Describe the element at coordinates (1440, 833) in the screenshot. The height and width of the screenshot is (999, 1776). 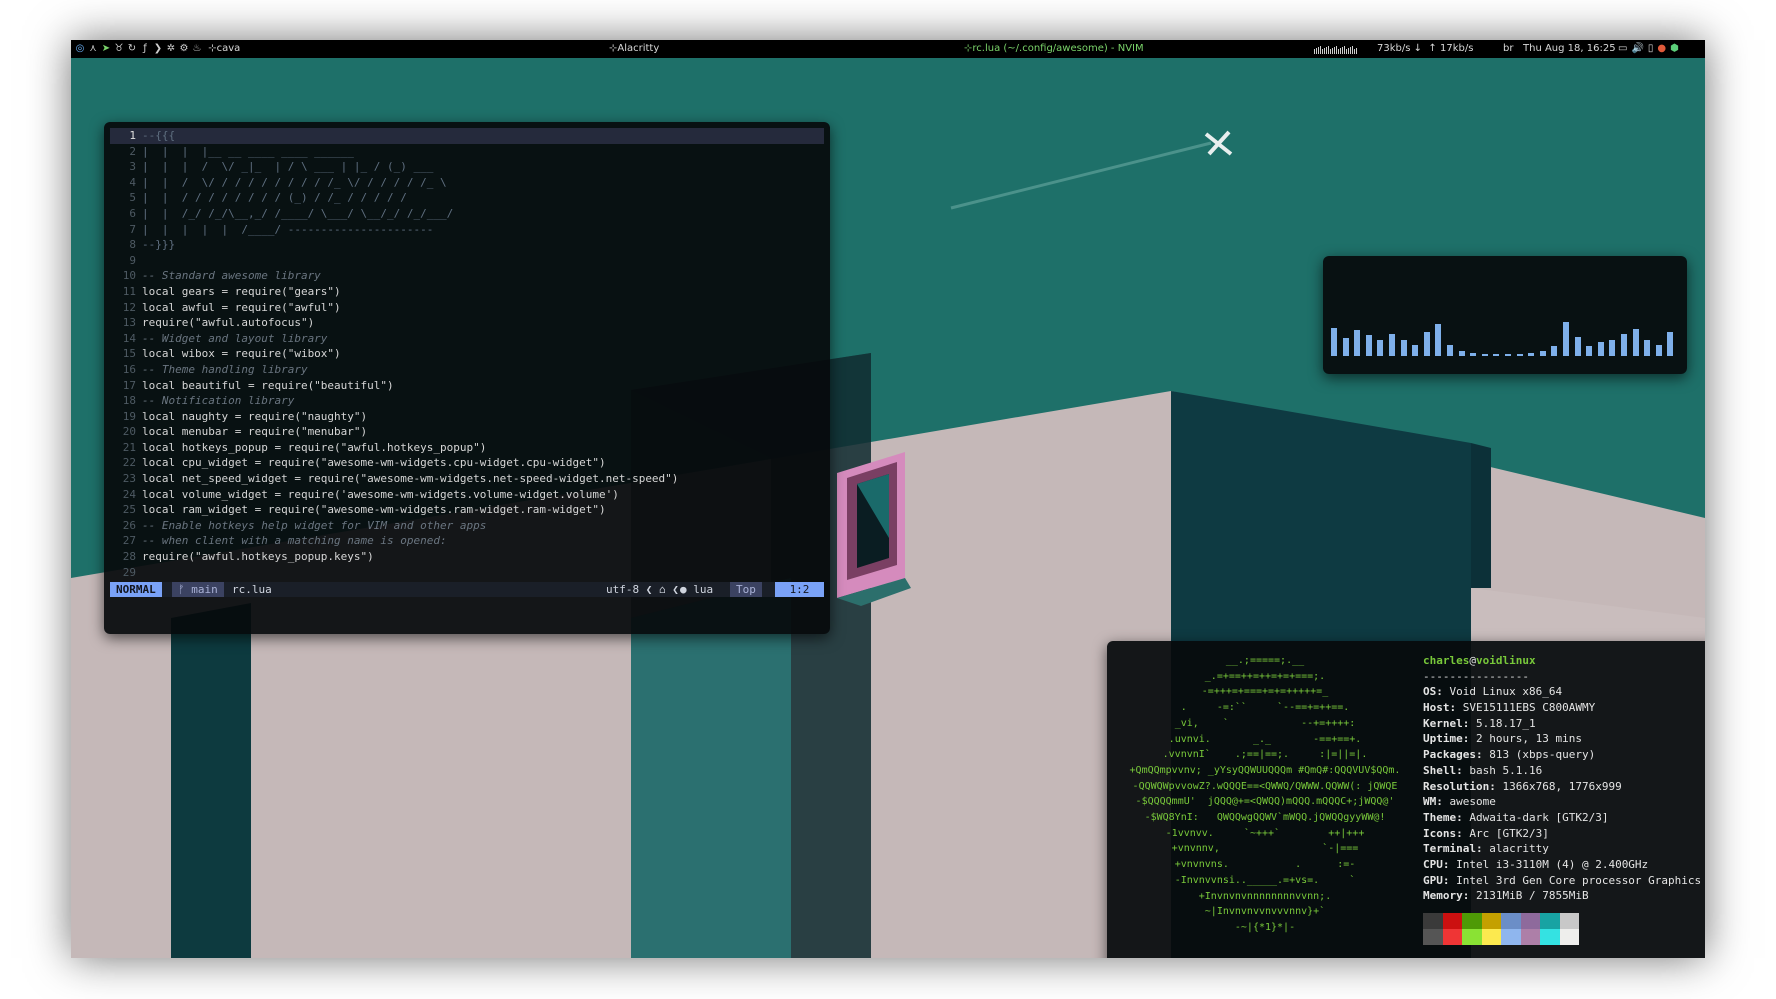
I see `info-key: Icons` at that location.